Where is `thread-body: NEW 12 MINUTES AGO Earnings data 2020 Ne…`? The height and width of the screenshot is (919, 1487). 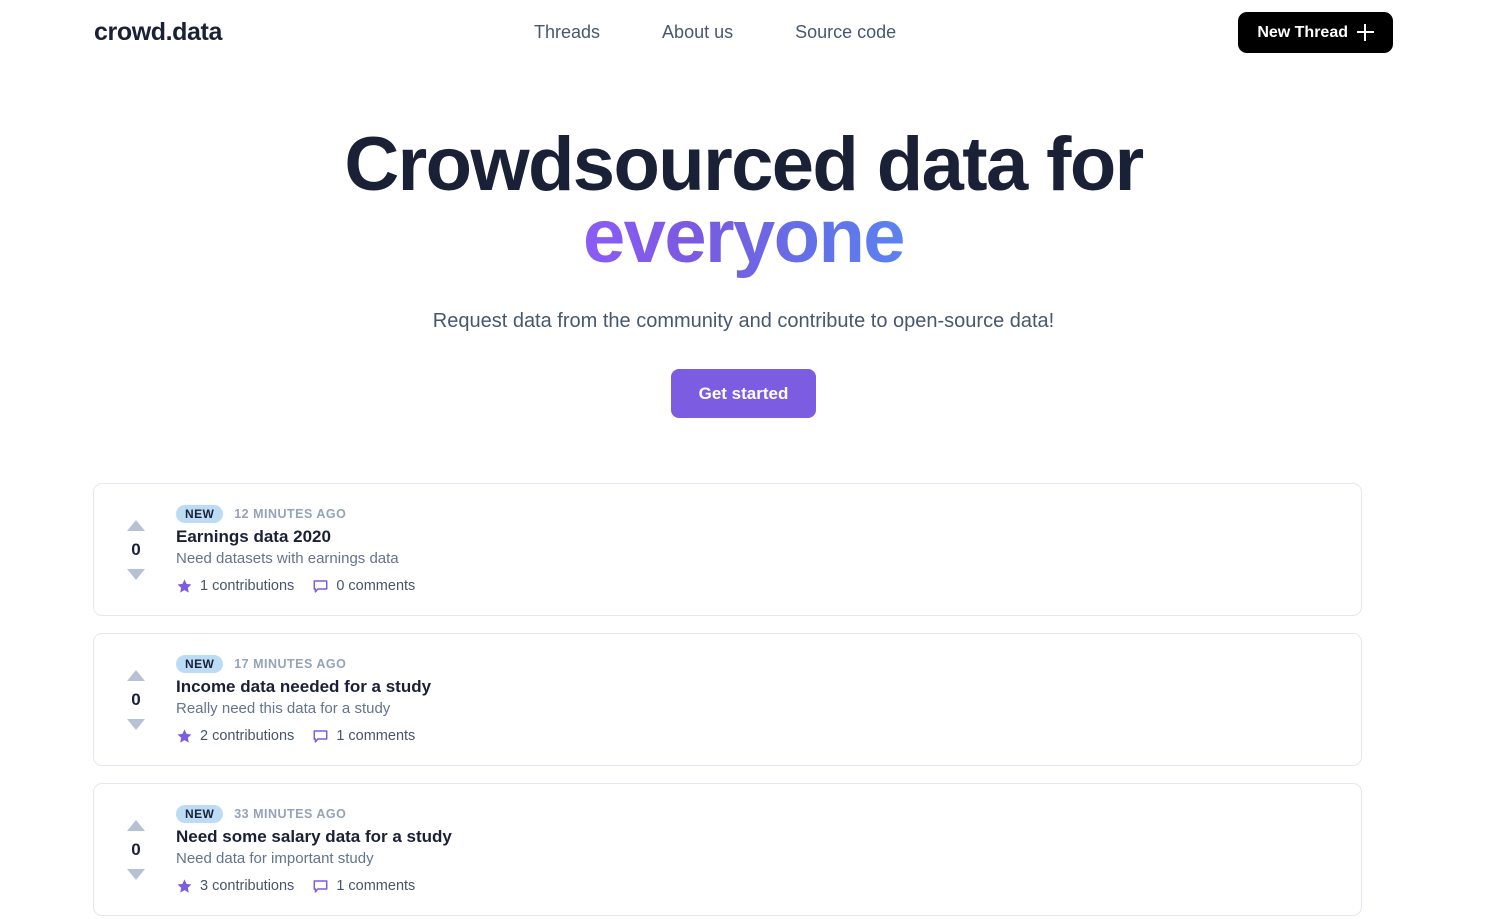
thread-body: NEW 12 MINUTES AGO Earnings data 2020 Ne… is located at coordinates (762, 549).